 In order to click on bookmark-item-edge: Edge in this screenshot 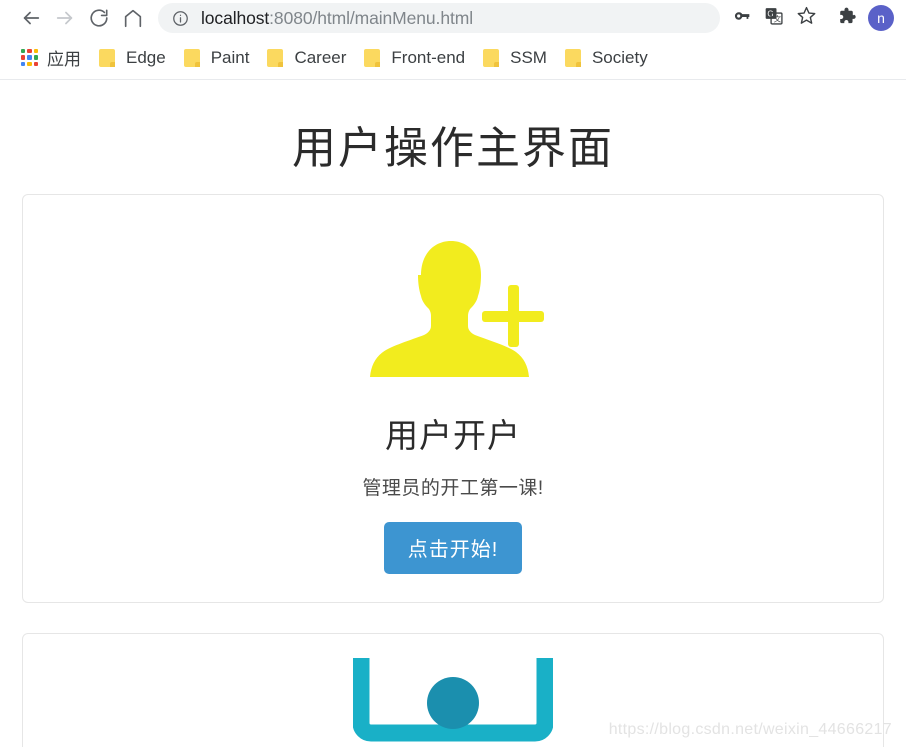, I will do `click(132, 58)`.